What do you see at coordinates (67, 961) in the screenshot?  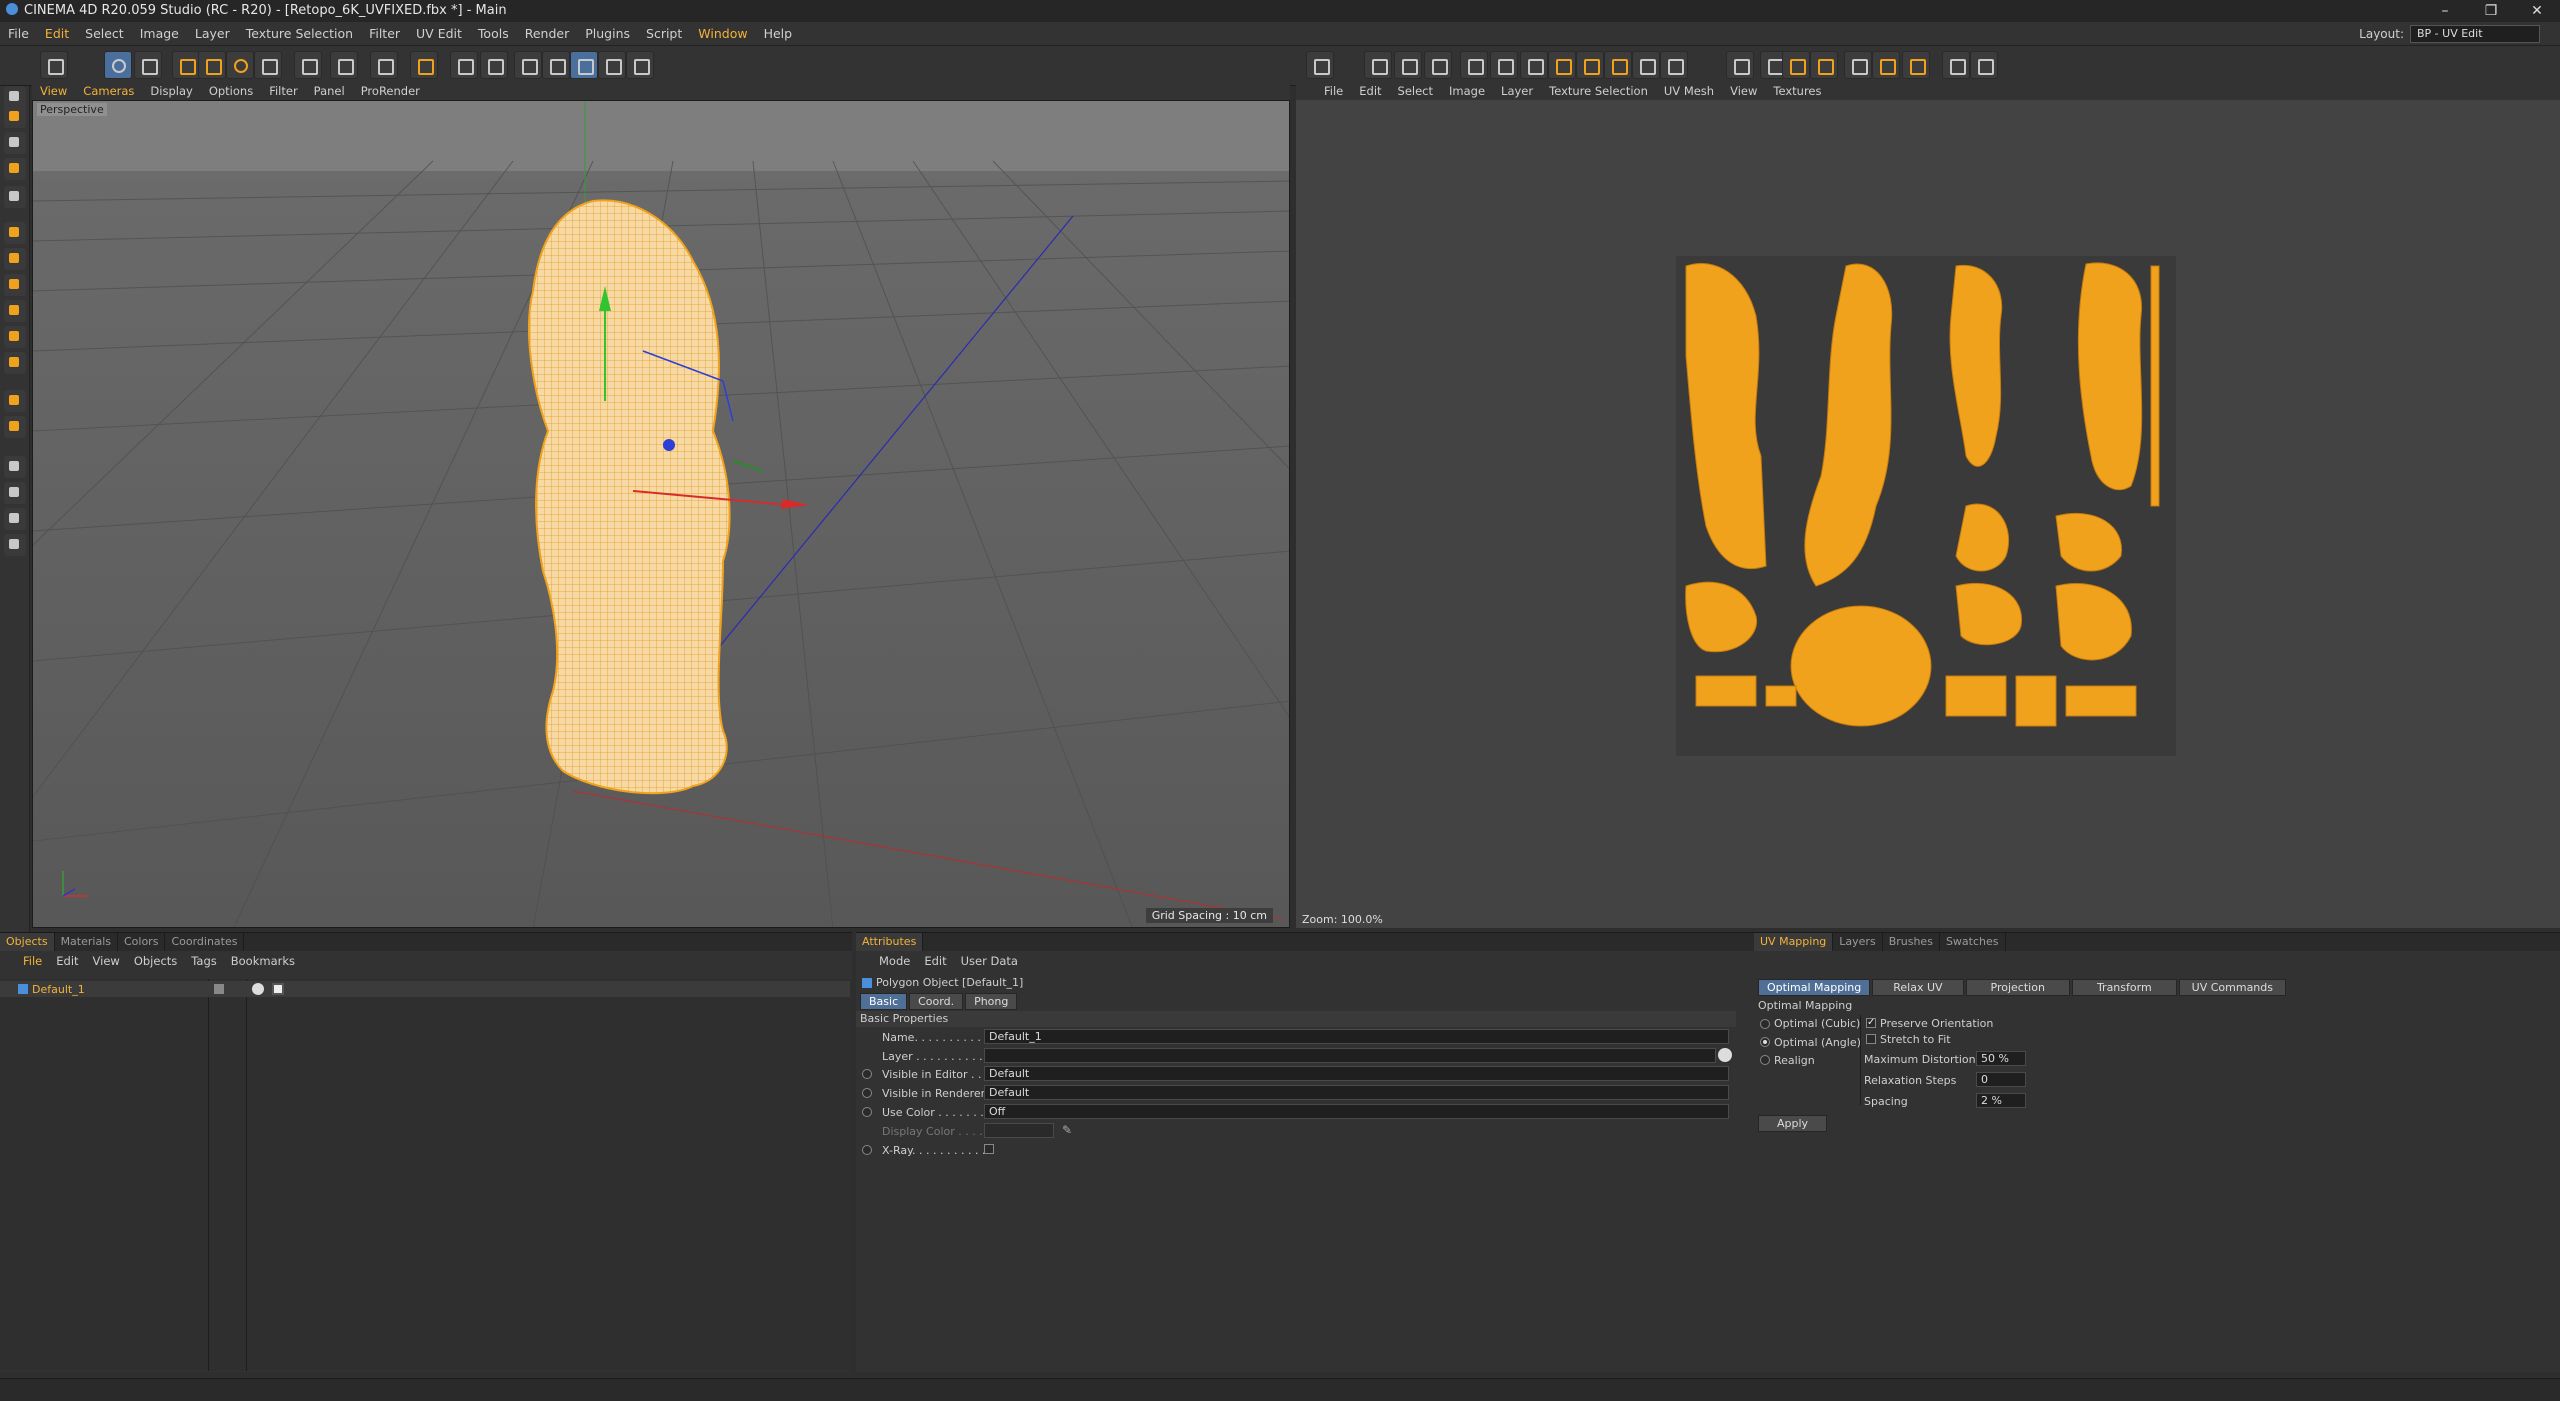 I see `objects-menu-edit: Edit` at bounding box center [67, 961].